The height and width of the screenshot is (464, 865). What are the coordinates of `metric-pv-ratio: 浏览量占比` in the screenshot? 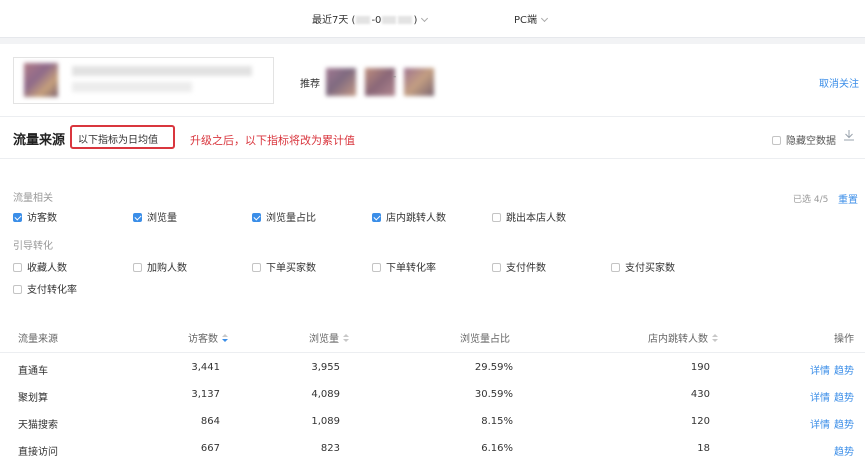 It's located at (284, 216).